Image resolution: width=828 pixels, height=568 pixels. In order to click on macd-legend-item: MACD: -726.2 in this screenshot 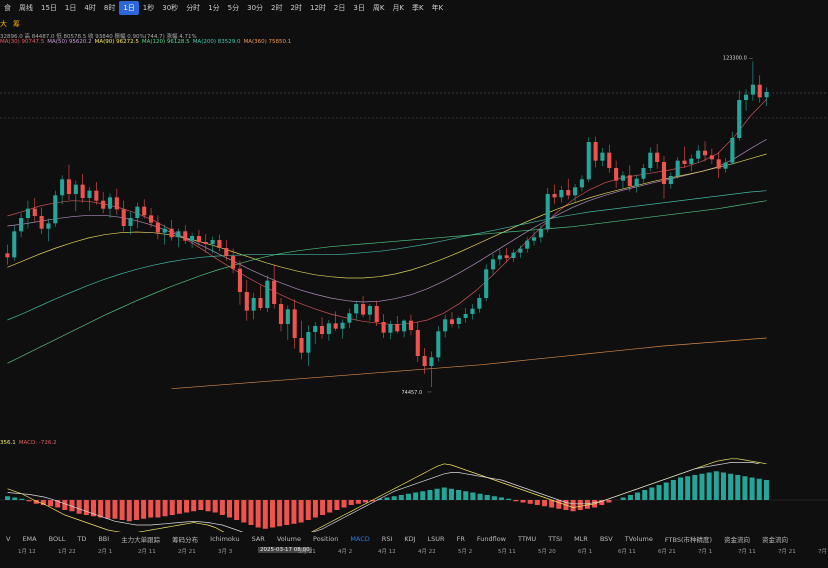, I will do `click(37, 443)`.